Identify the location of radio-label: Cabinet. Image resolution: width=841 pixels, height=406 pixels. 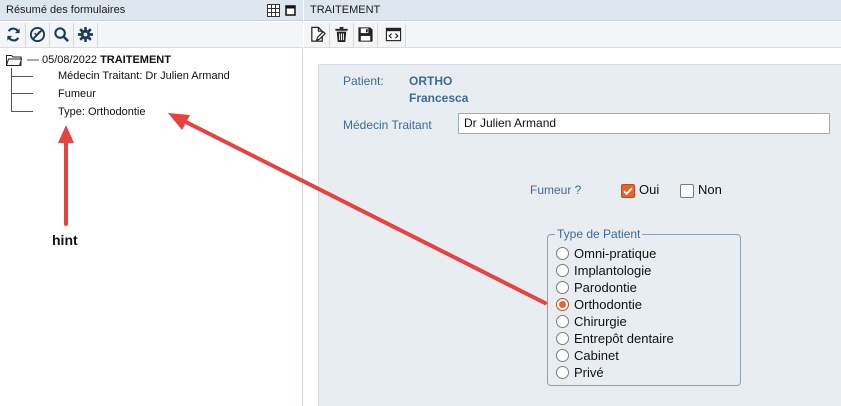
(596, 355).